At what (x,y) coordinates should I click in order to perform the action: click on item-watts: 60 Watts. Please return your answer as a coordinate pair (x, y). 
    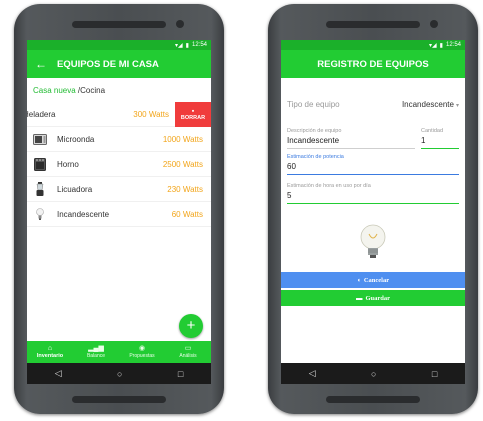
    Looking at the image, I should click on (187, 214).